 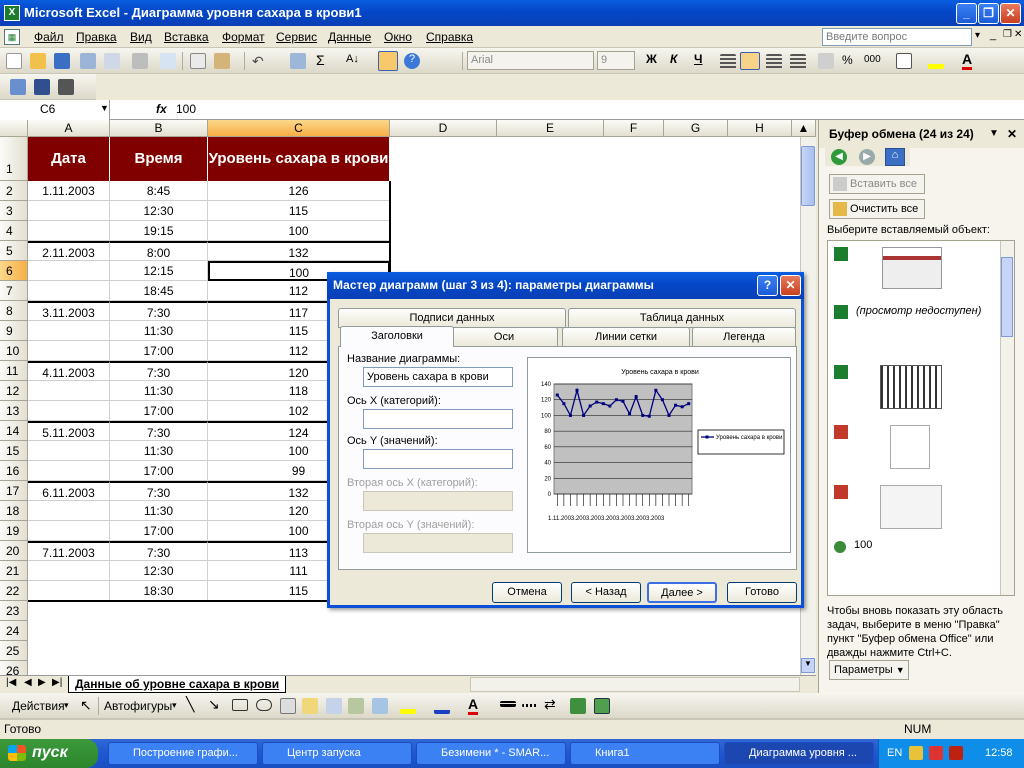 I want to click on cell-level: 115, so click(x=299, y=211).